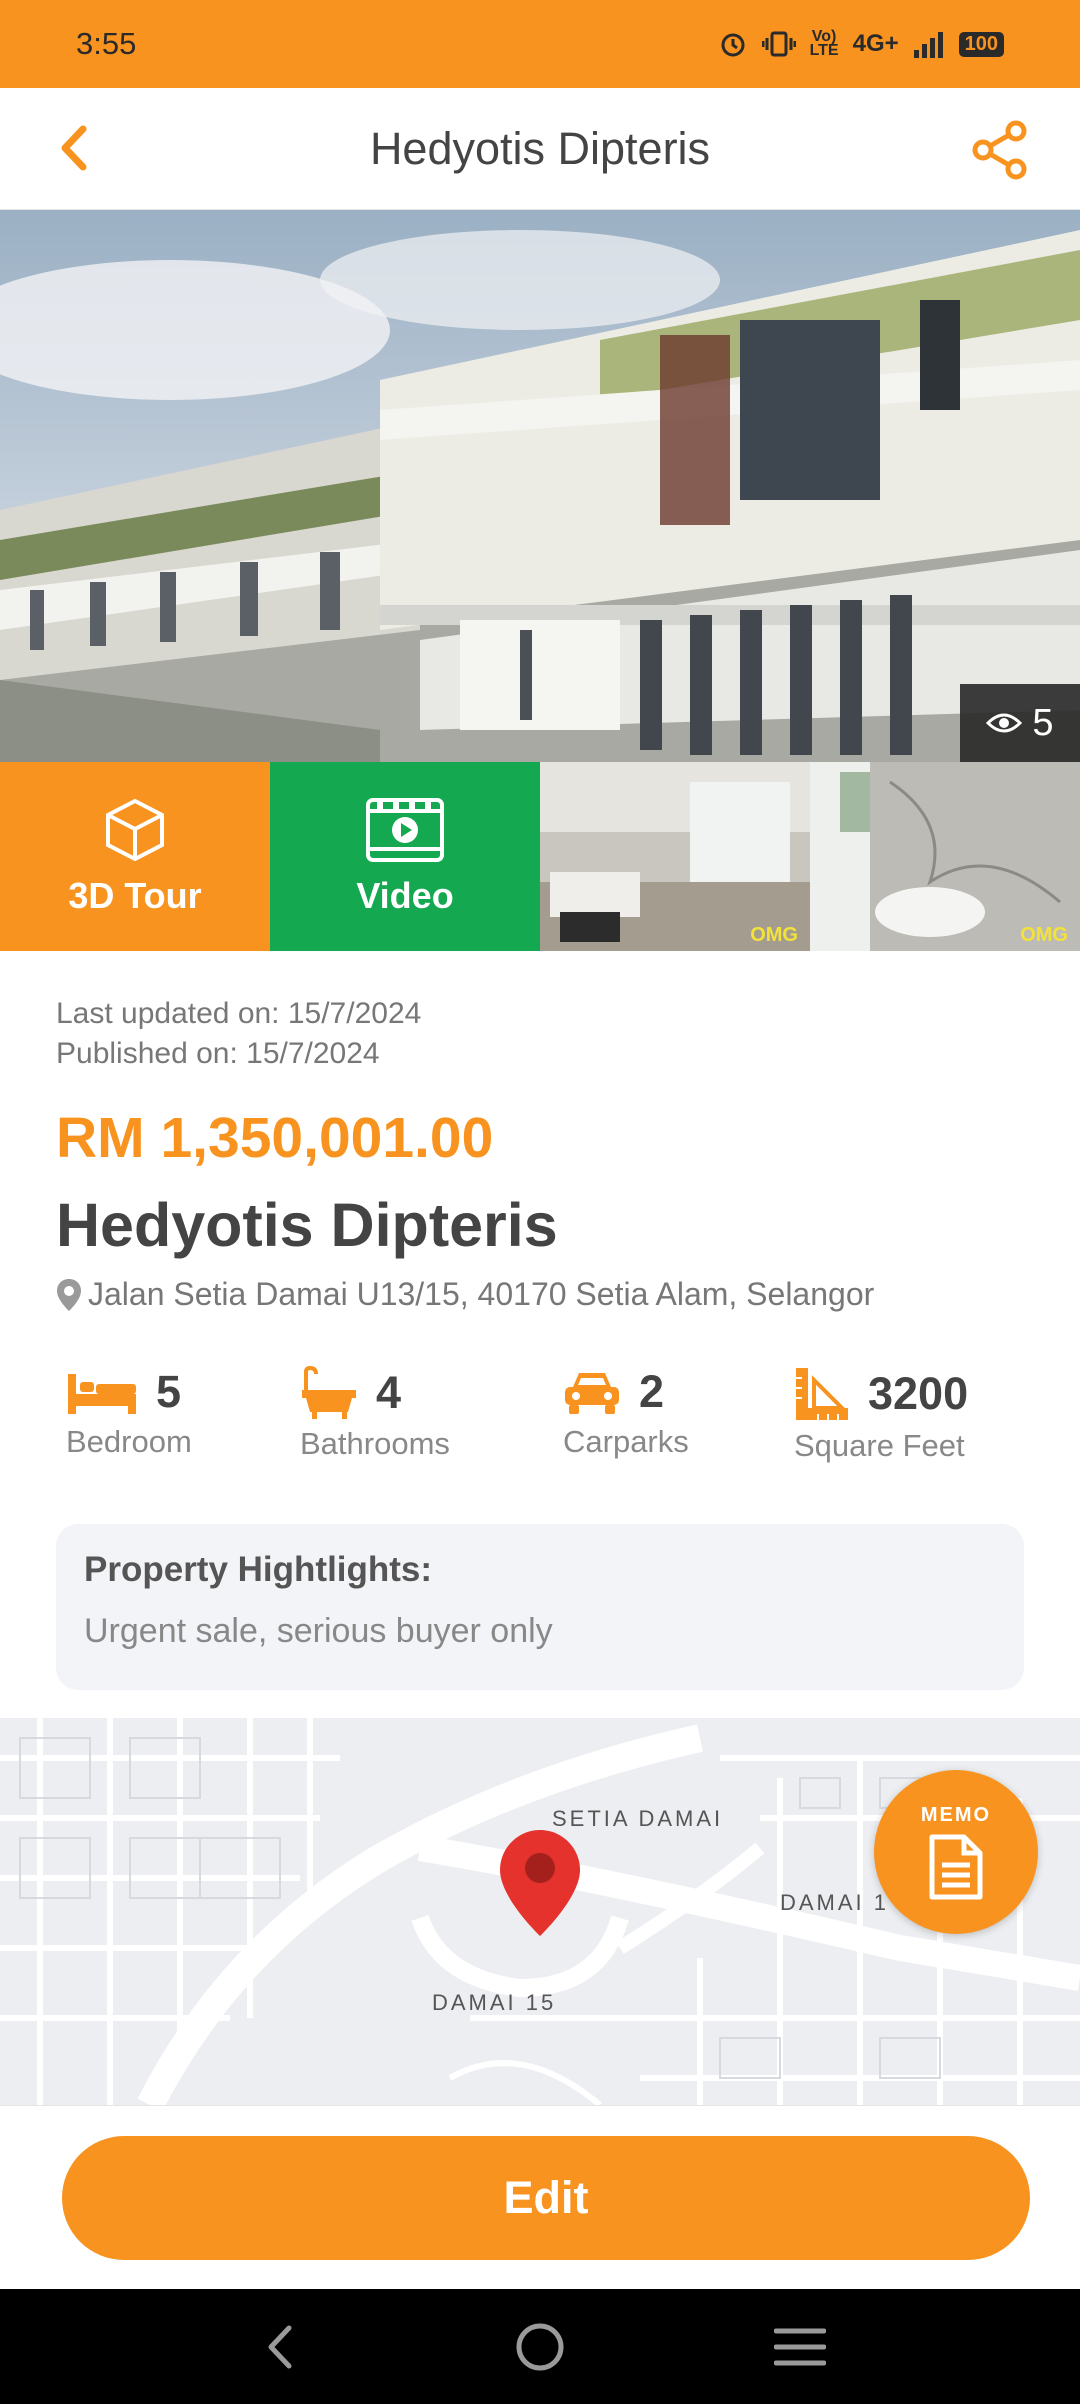  I want to click on page-title: Hedyotis Dipteris, so click(540, 148).